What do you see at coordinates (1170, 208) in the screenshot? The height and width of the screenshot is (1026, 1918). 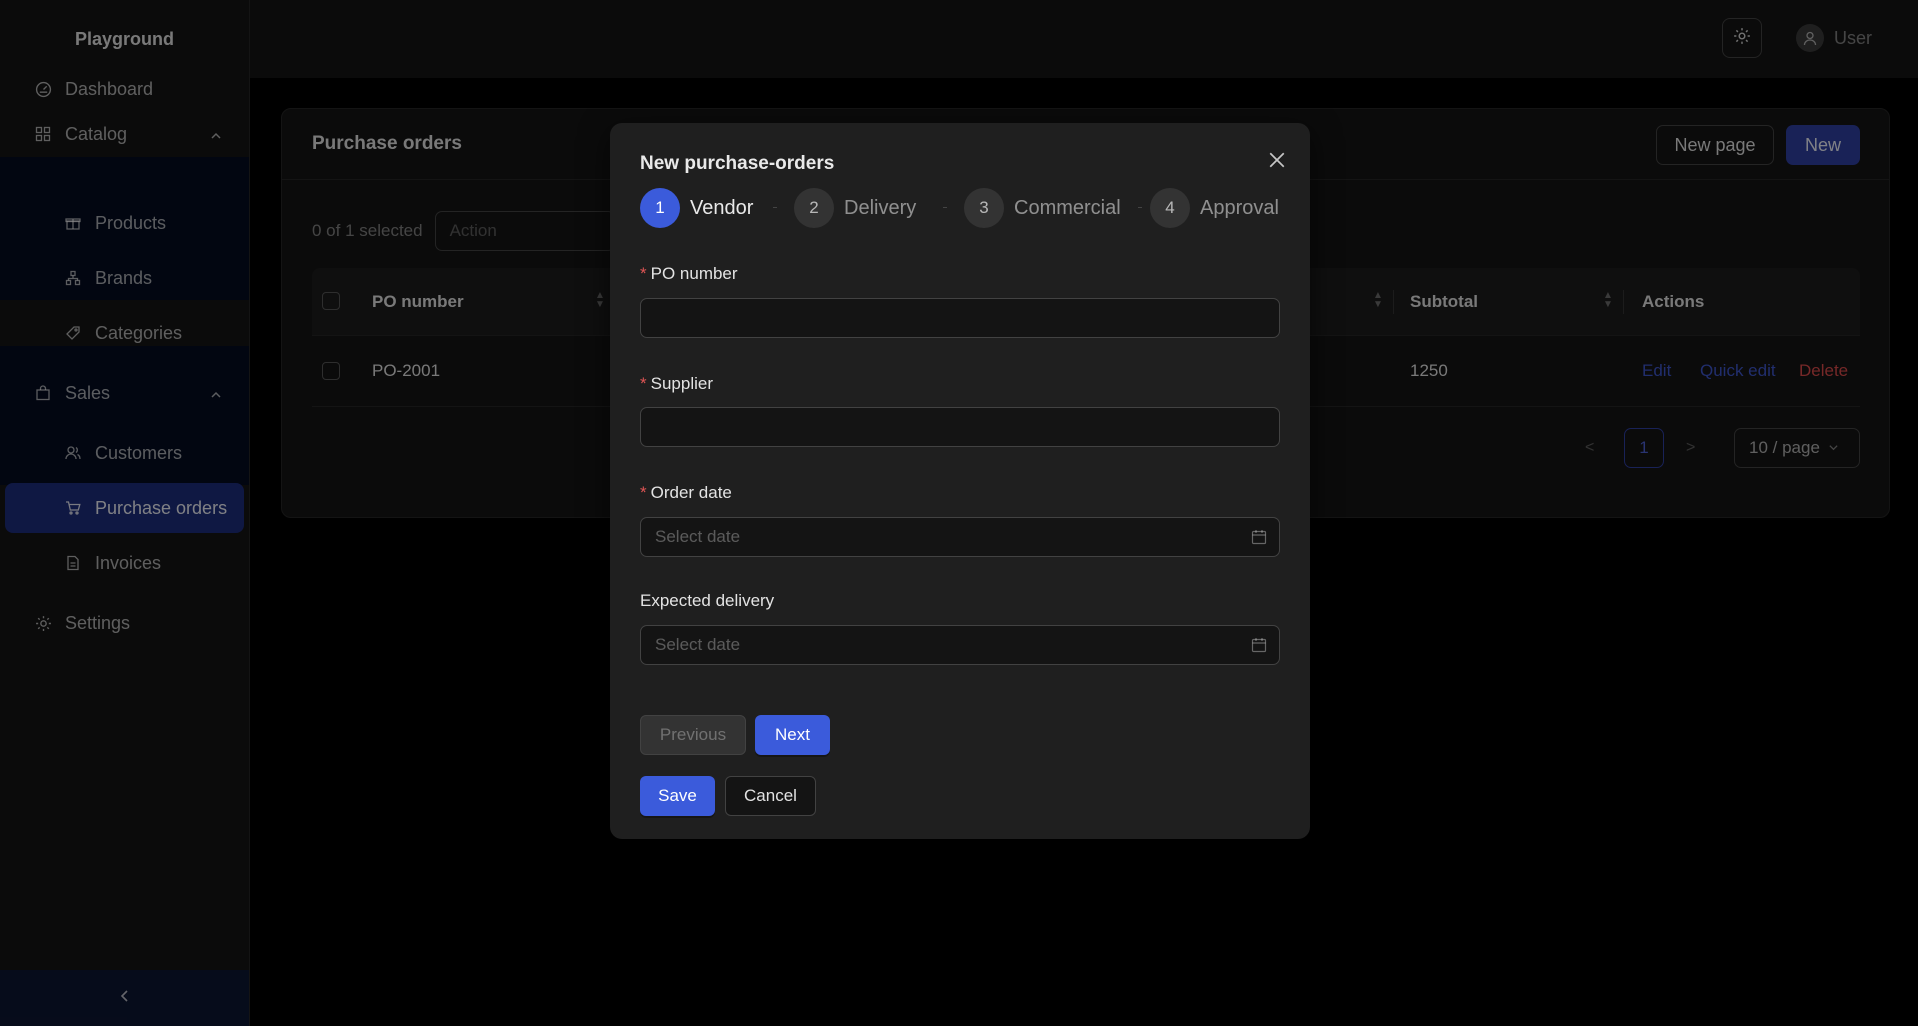 I see `step-number: 4` at bounding box center [1170, 208].